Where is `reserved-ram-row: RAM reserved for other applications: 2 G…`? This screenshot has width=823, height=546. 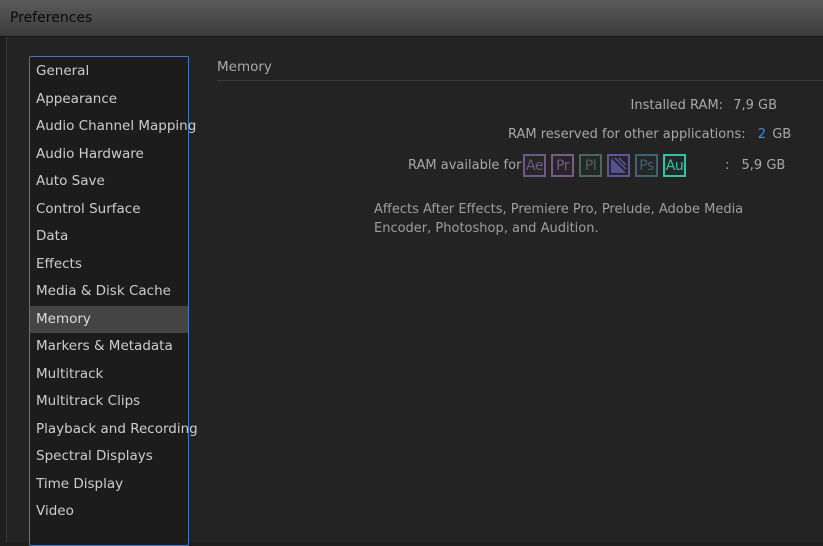
reserved-ram-row: RAM reserved for other applications: 2 G… is located at coordinates (649, 134).